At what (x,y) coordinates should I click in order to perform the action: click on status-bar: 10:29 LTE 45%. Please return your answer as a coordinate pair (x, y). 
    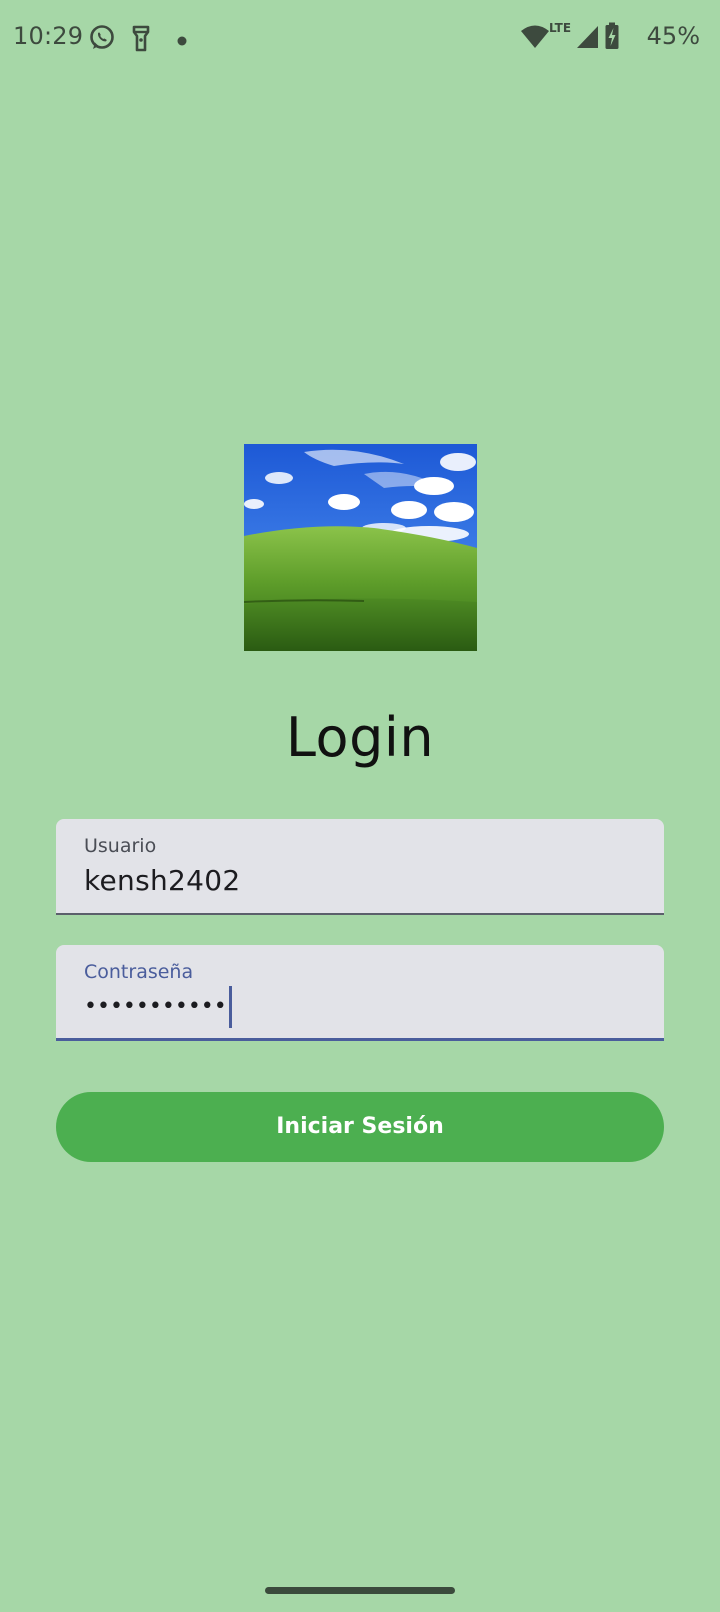
    Looking at the image, I should click on (360, 40).